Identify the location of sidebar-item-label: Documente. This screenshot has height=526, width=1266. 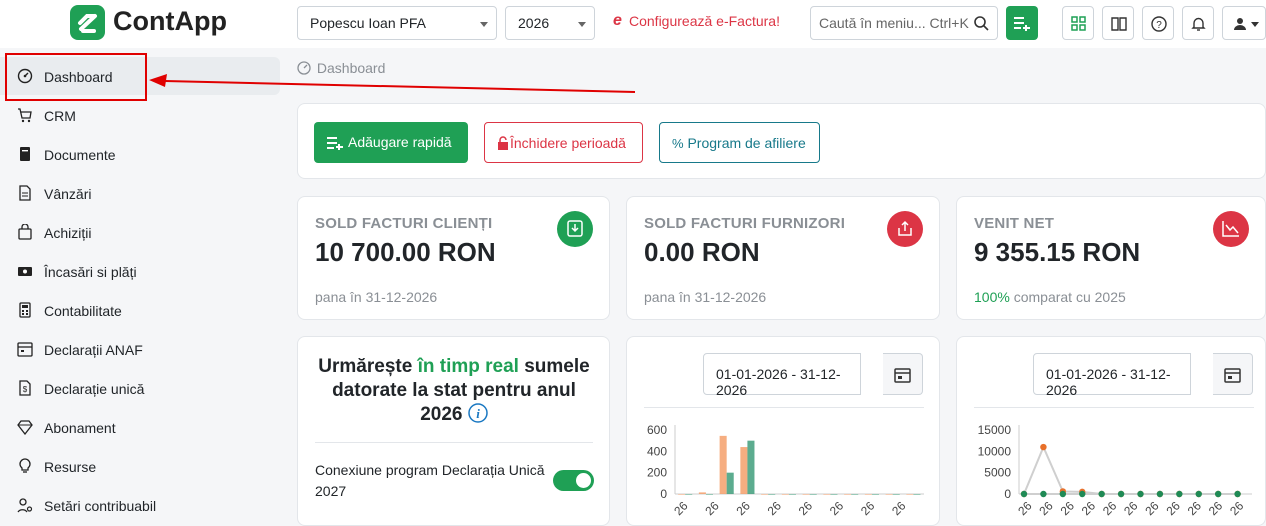
(80, 155).